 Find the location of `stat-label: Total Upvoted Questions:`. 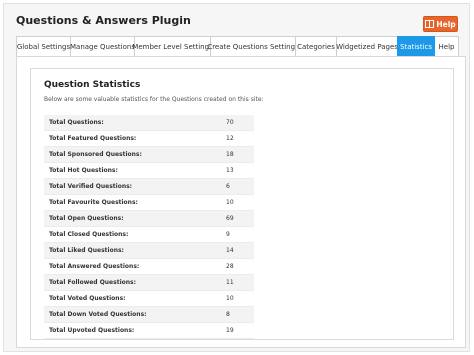

stat-label: Total Upvoted Questions: is located at coordinates (92, 330).